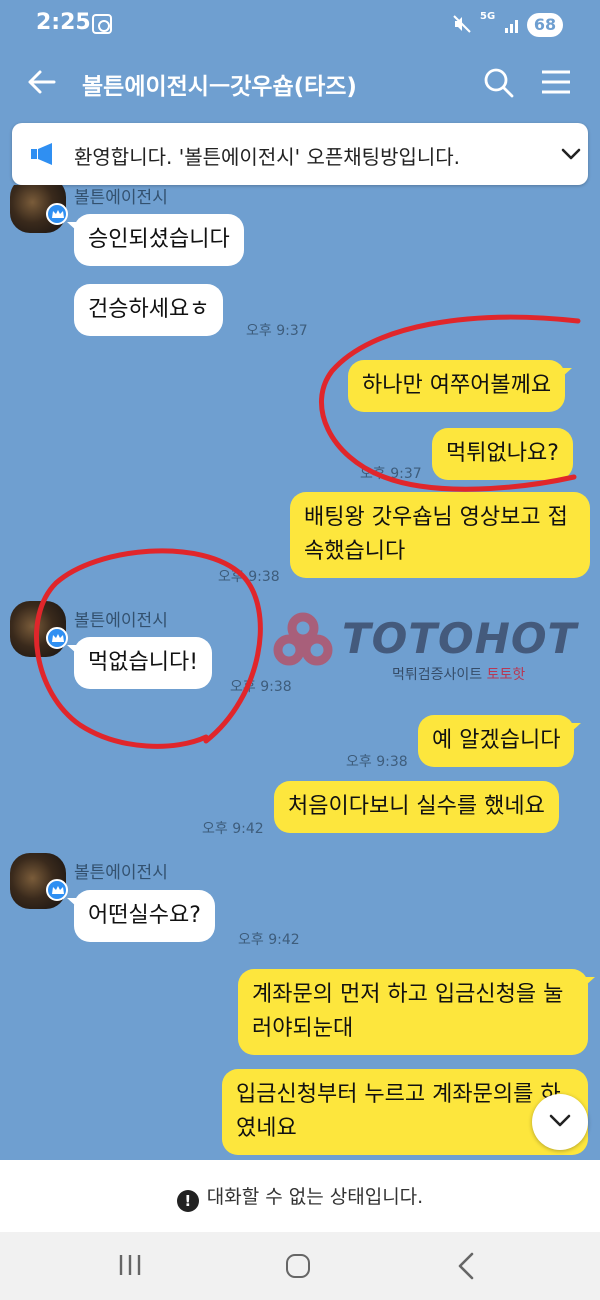 The height and width of the screenshot is (1300, 600). I want to click on message-bubble-out: 먹튀없나요?, so click(502, 454).